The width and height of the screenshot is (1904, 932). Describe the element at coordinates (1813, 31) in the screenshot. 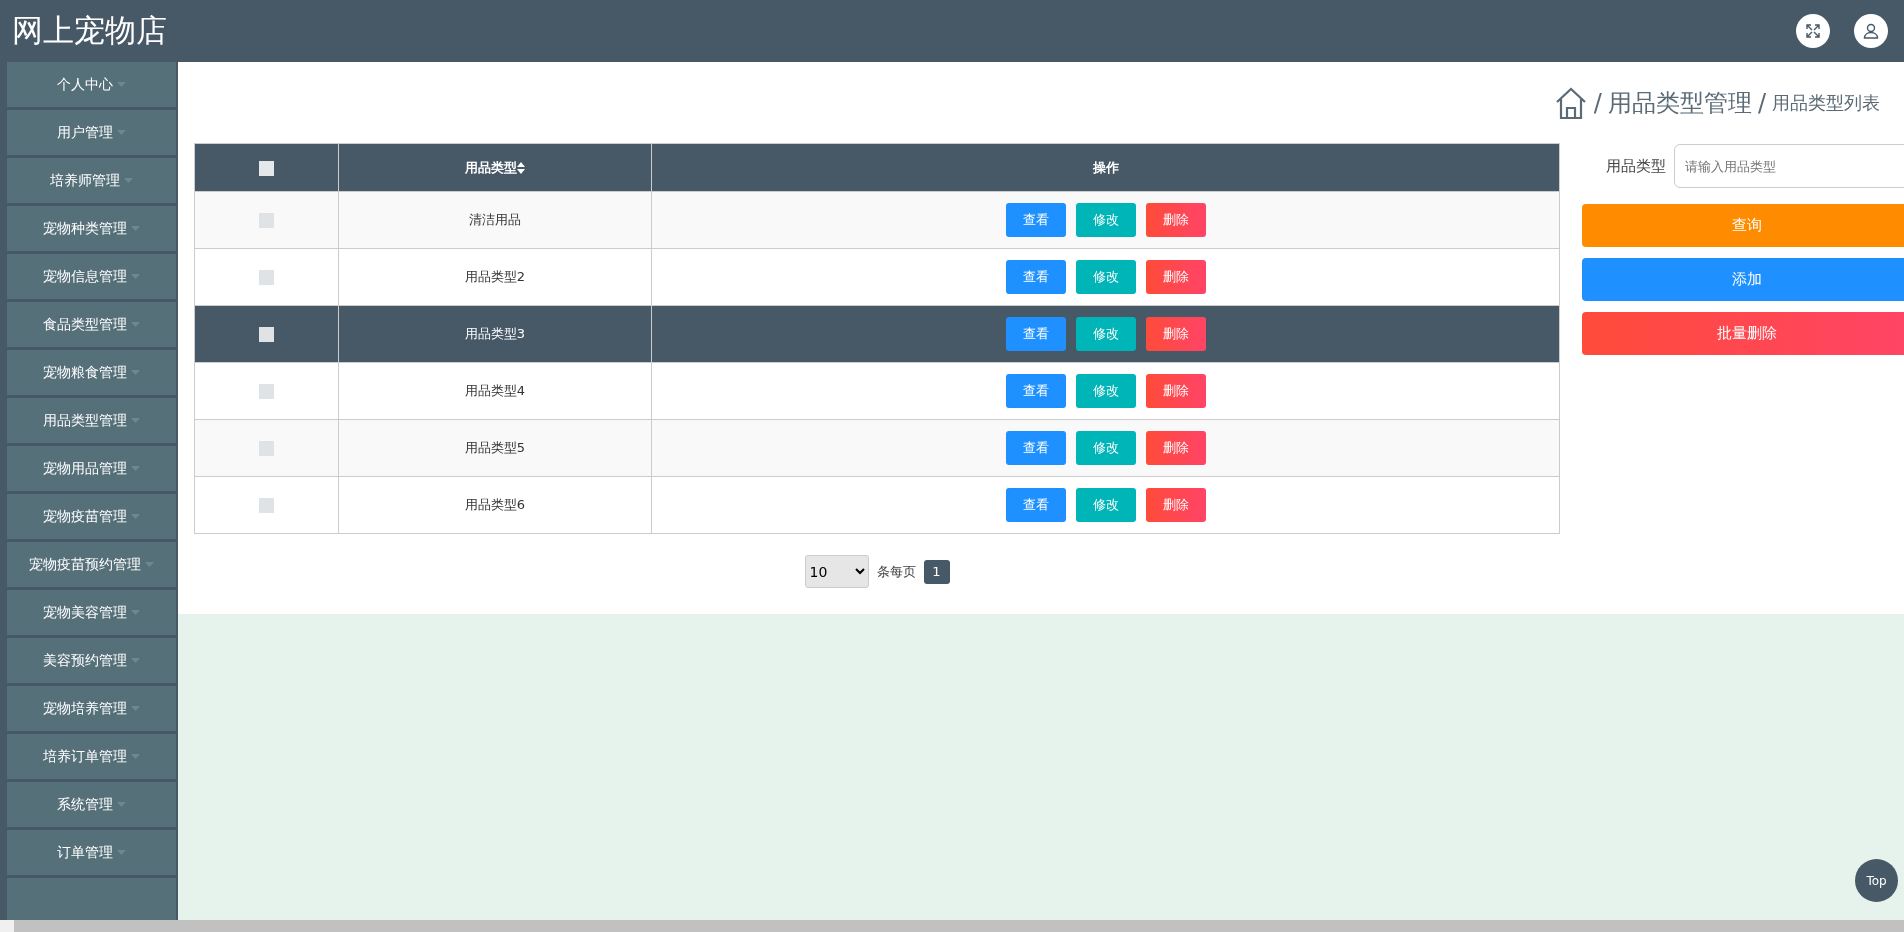

I see `fullscreen-icon` at that location.